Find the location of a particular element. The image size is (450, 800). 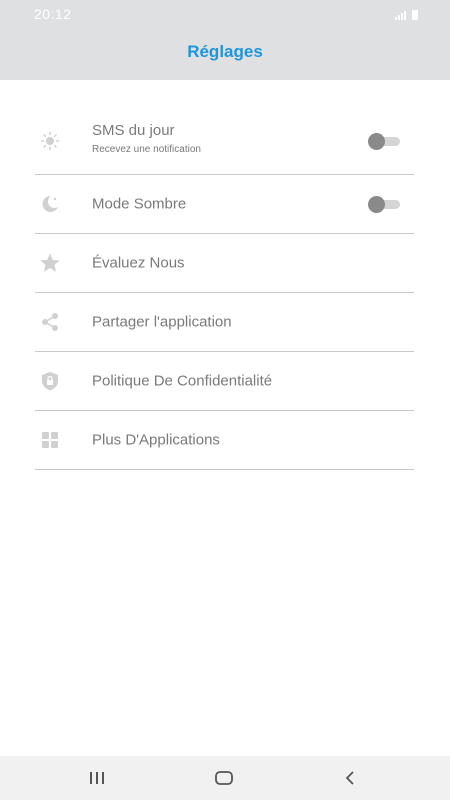

status-time: 20:12 is located at coordinates (53, 14).